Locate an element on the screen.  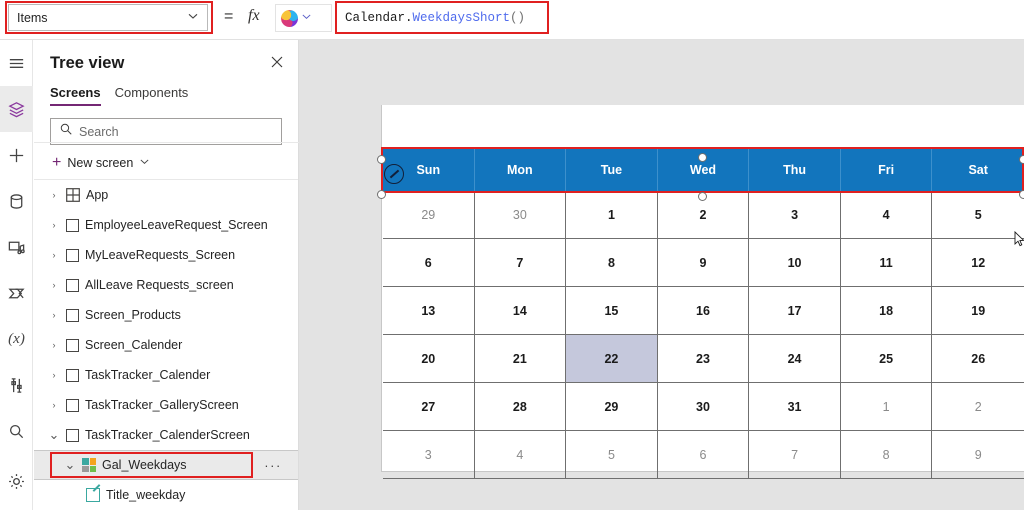
variables-icon: (x) is located at coordinates (16, 339).